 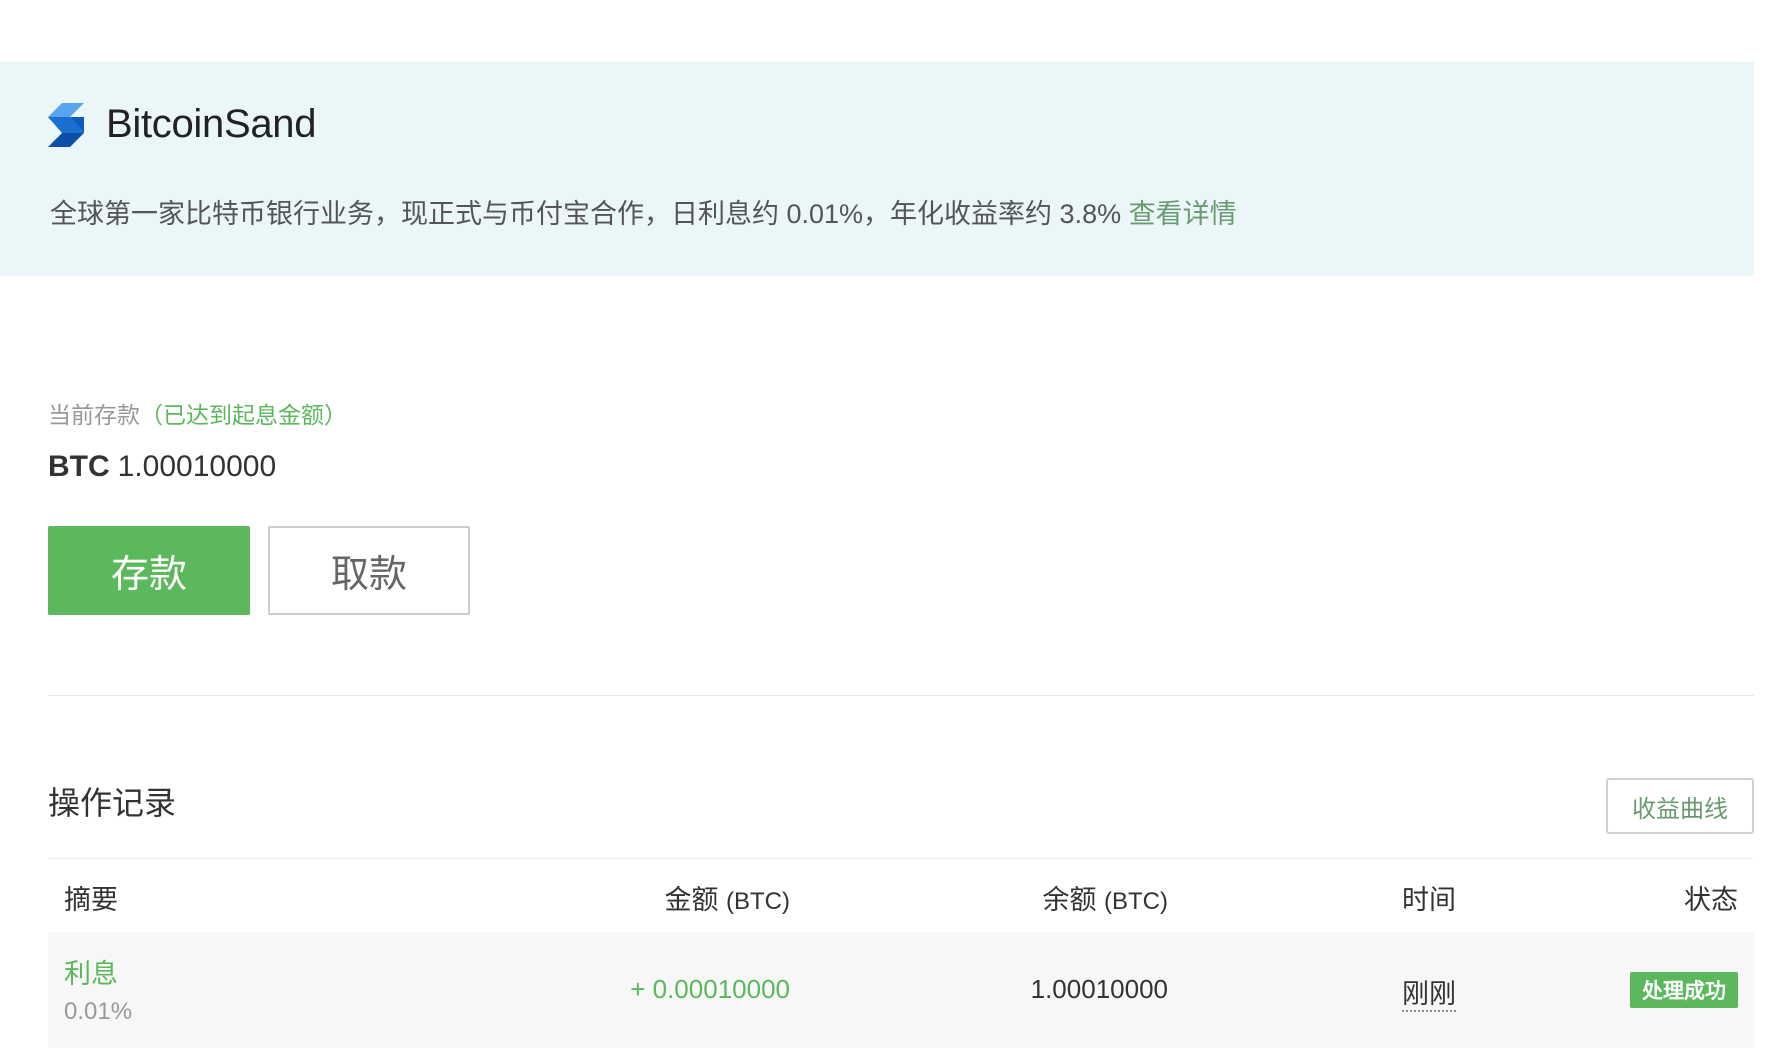 What do you see at coordinates (901, 695) in the screenshot?
I see `section-divider` at bounding box center [901, 695].